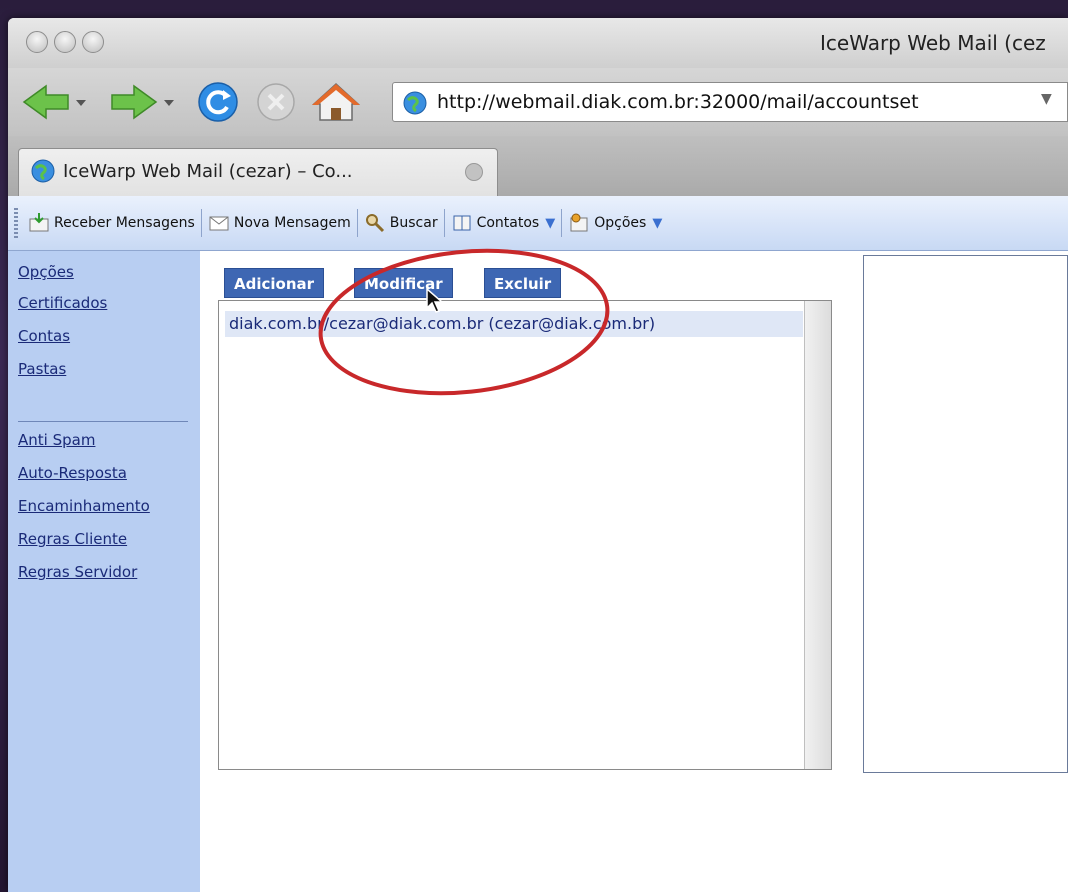  I want to click on receive-messages-label: Receber Mensagens, so click(124, 223).